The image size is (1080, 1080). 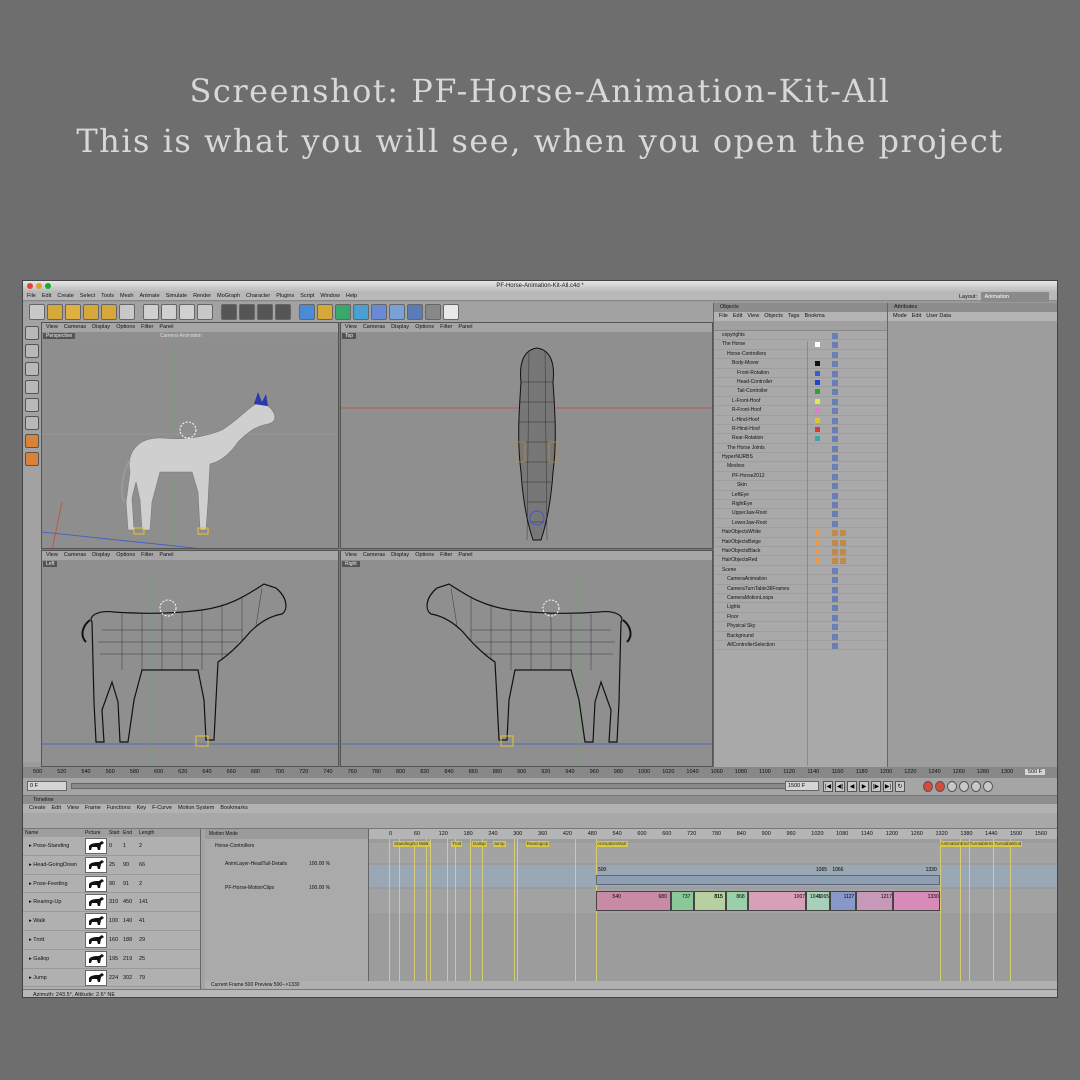 What do you see at coordinates (229, 312) in the screenshot?
I see `render-view-icon` at bounding box center [229, 312].